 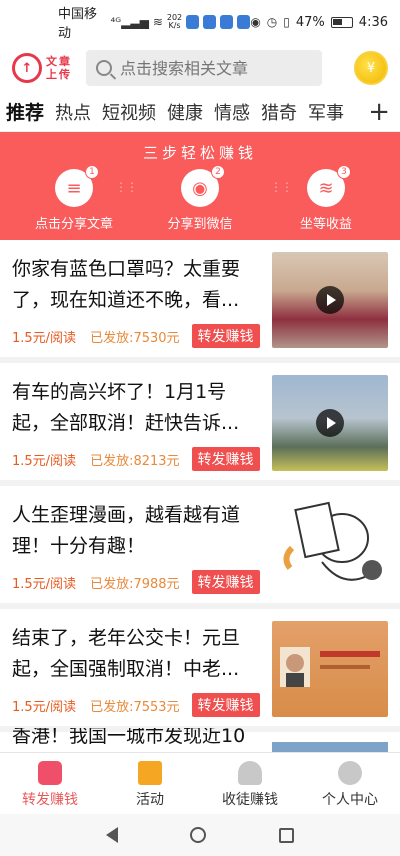 I want to click on logo-text-line1: 文章, so click(x=59, y=61).